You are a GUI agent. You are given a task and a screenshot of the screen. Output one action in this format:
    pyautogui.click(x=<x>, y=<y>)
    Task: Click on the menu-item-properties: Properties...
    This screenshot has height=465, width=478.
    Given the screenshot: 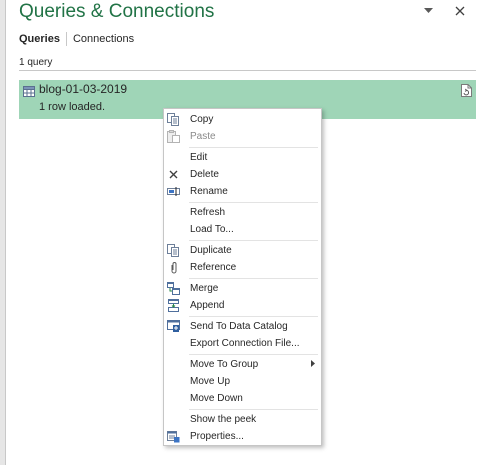 What is the action you would take?
    pyautogui.click(x=242, y=436)
    